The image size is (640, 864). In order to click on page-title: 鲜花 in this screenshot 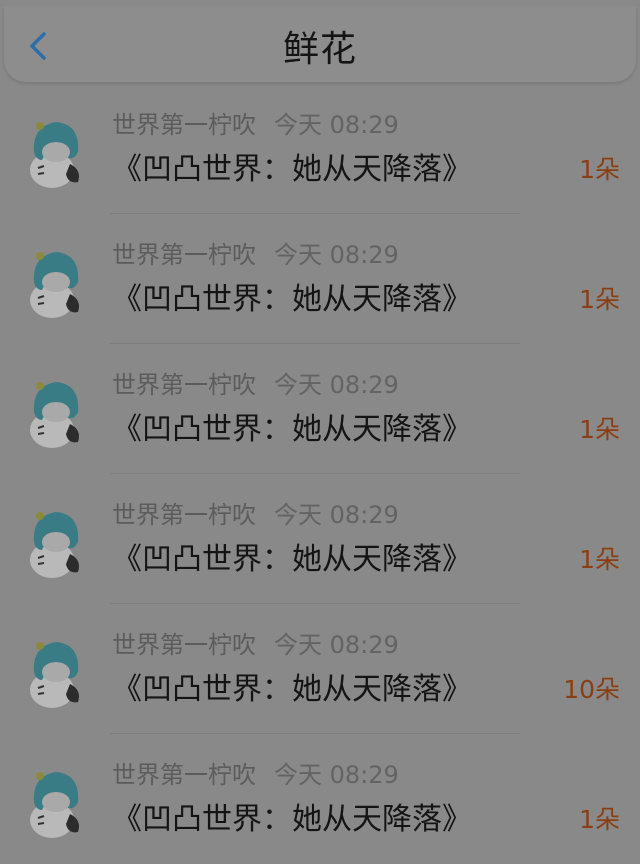, I will do `click(319, 49)`.